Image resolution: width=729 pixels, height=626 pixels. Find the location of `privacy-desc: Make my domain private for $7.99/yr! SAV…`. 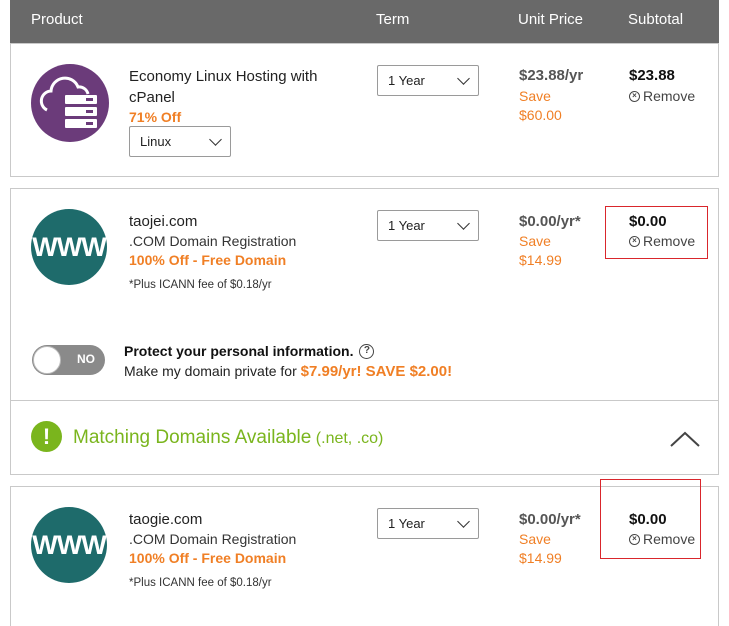

privacy-desc: Make my domain private for $7.99/yr! SAV… is located at coordinates (288, 371).